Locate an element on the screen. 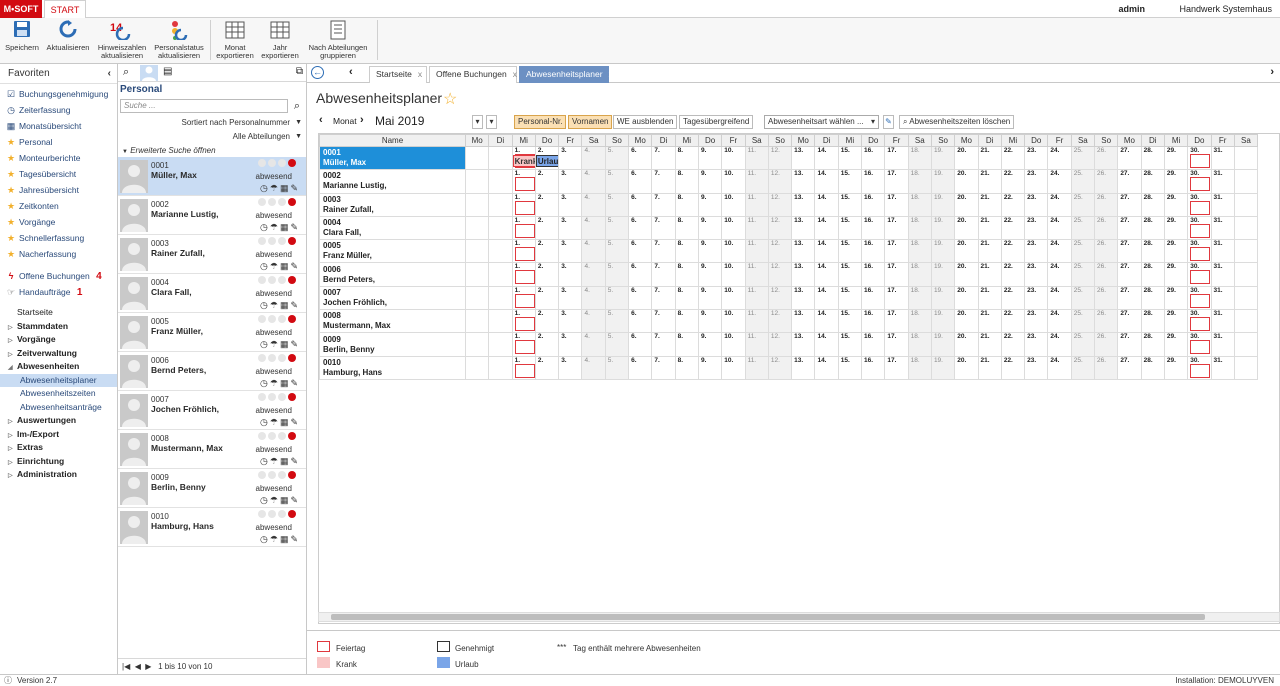 This screenshot has width=1280, height=686. day-cell: 25. is located at coordinates (1083, 321).